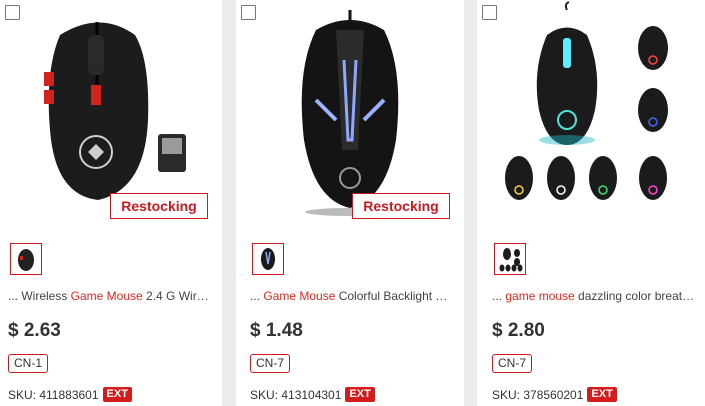 The width and height of the screenshot is (705, 406). I want to click on product-price: $ 2.80, so click(518, 330).